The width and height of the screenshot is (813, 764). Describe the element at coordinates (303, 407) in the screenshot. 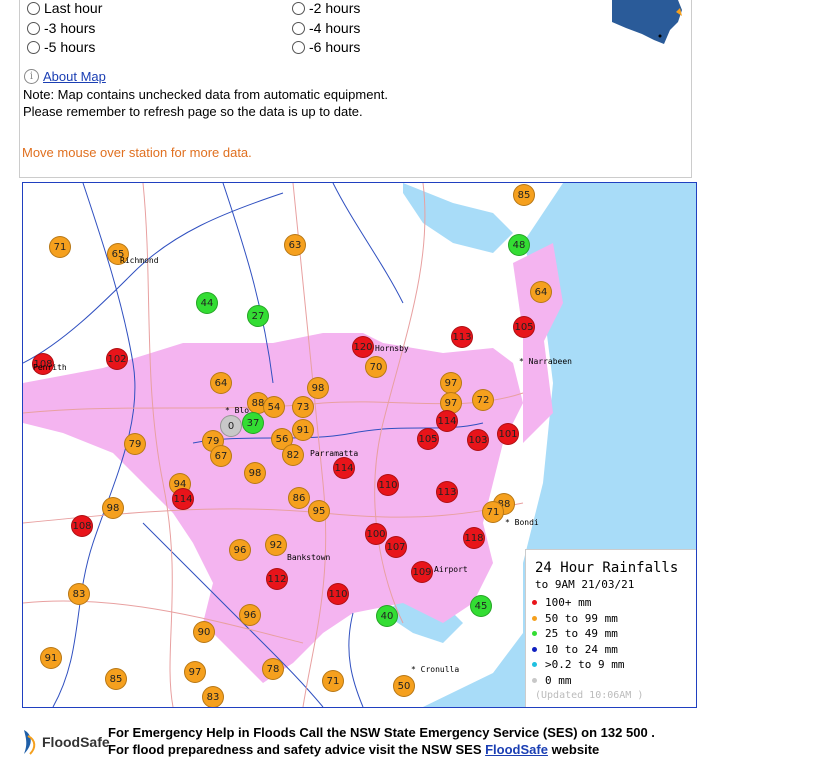

I see `rain-station: 73` at that location.